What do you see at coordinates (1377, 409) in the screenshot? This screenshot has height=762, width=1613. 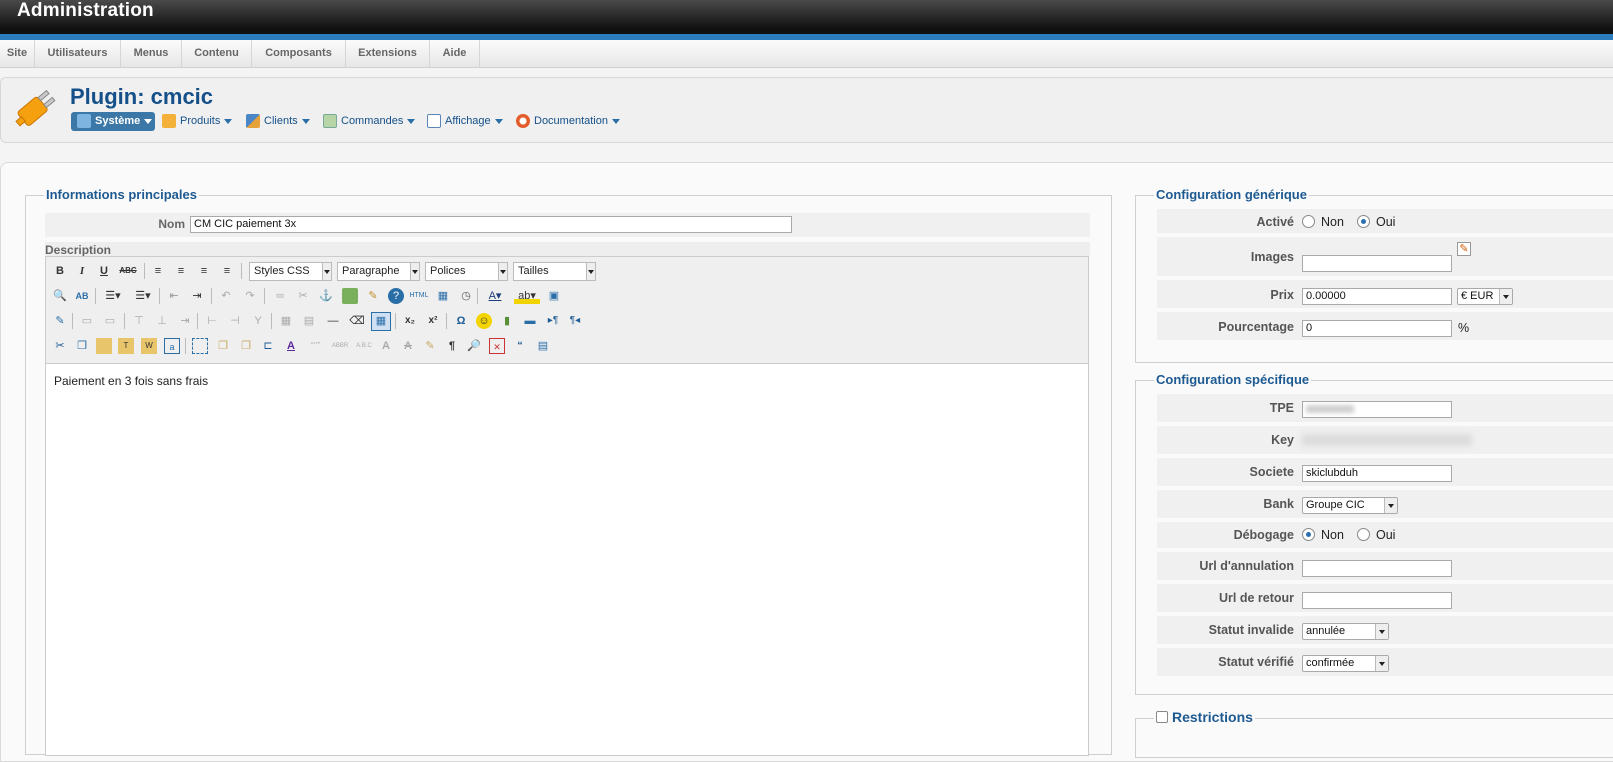 I see `tpe-input` at bounding box center [1377, 409].